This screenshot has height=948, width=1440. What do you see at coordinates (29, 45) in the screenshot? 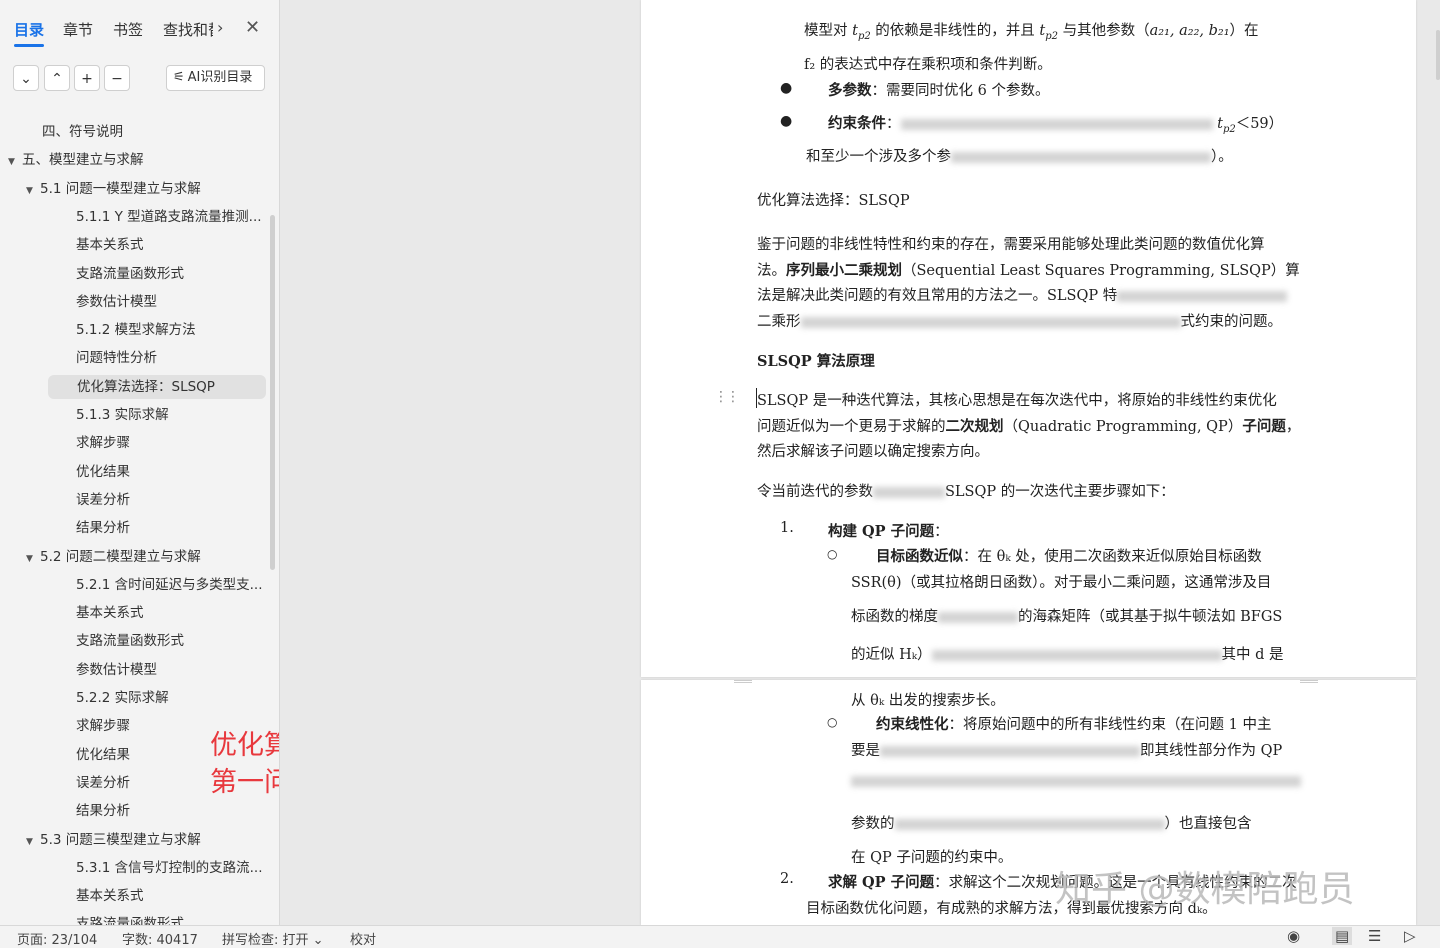
I see `active-tab-indicator` at bounding box center [29, 45].